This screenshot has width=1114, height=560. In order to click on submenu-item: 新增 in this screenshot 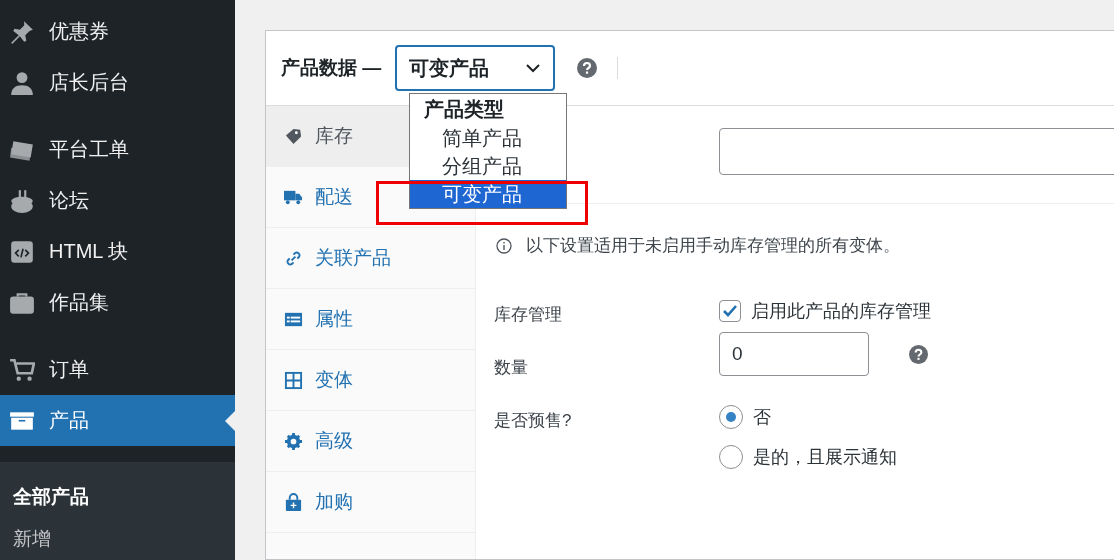, I will do `click(117, 539)`.